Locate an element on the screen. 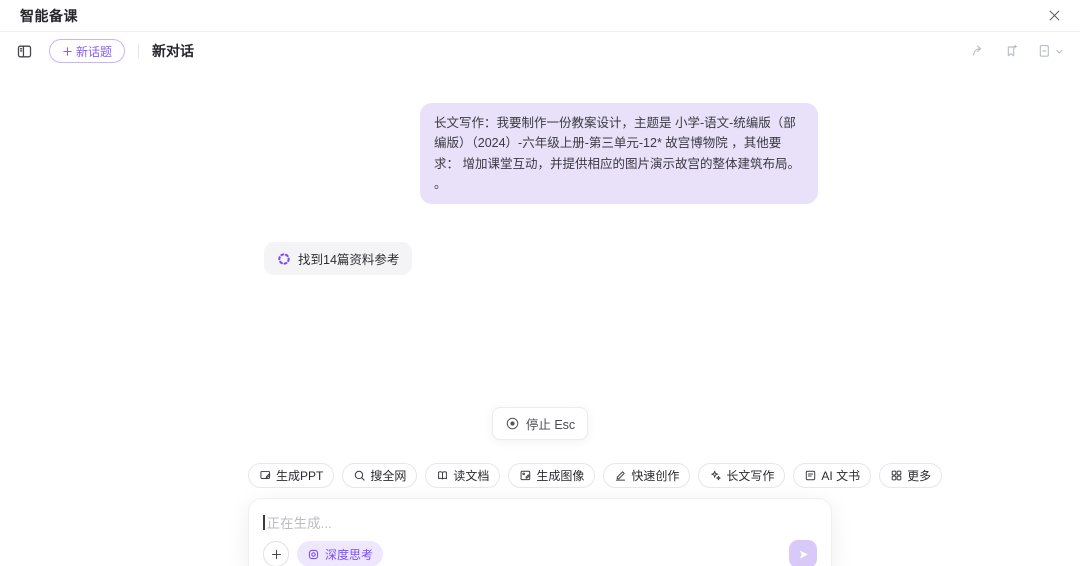  share-icon is located at coordinates (979, 51).